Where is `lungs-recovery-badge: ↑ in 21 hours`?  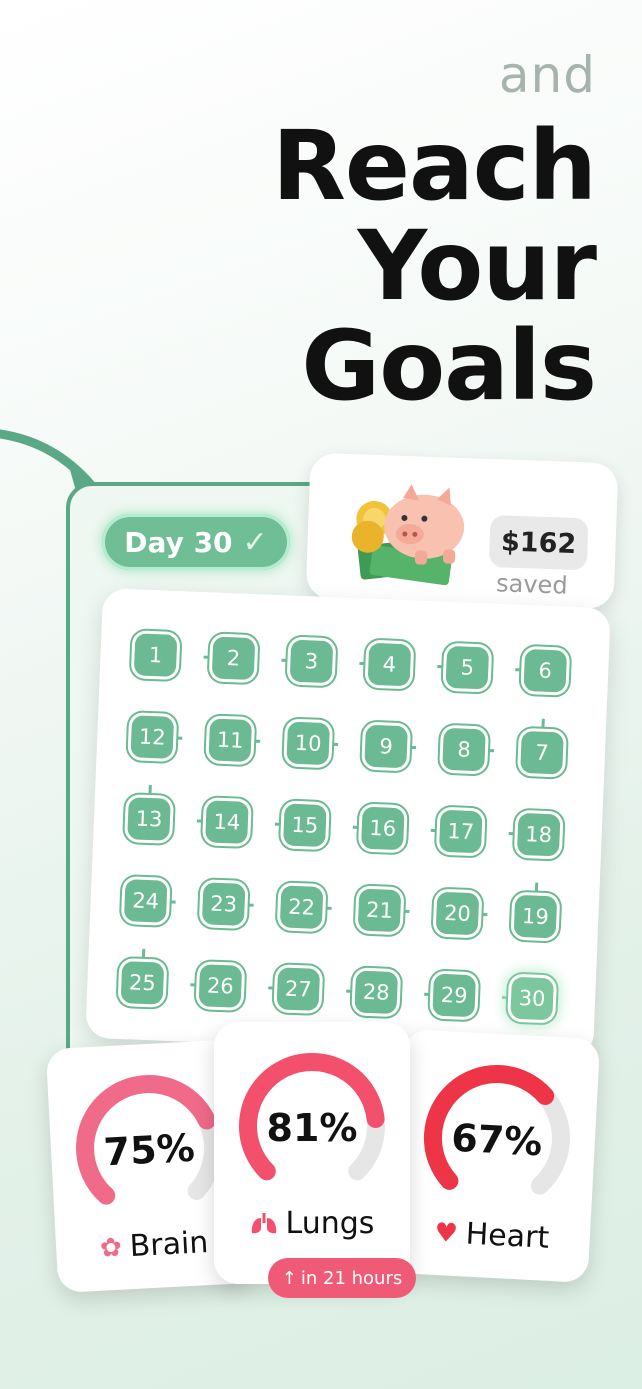 lungs-recovery-badge: ↑ in 21 hours is located at coordinates (342, 1278).